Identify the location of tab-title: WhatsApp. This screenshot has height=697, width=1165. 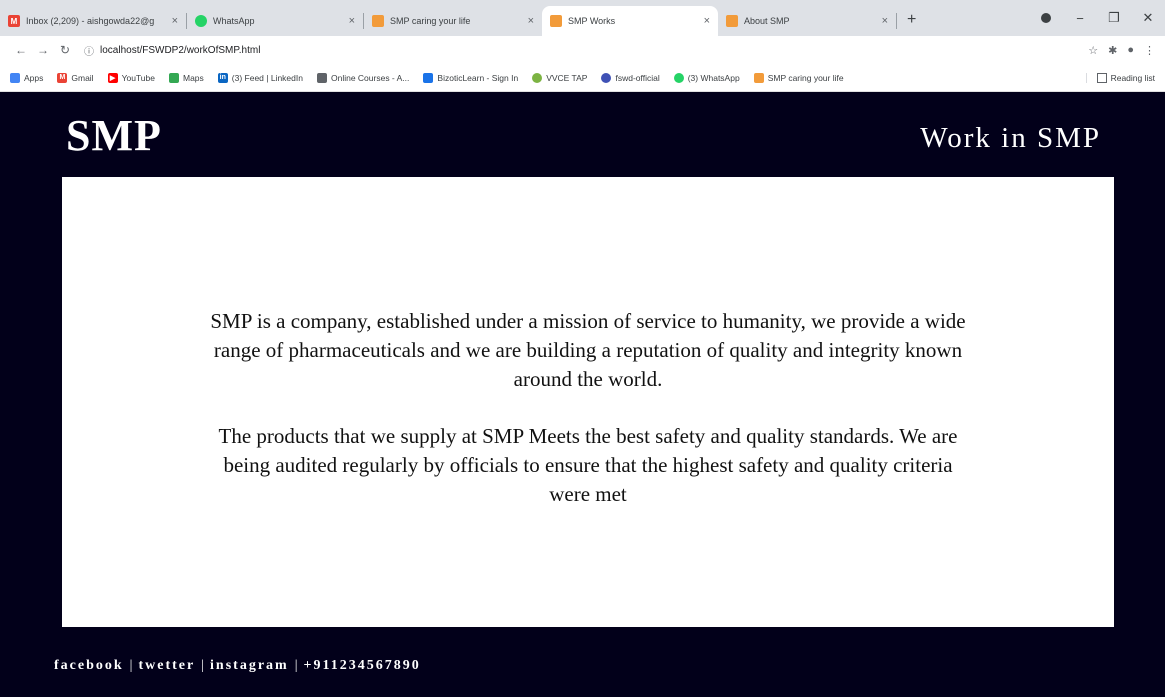
(234, 21).